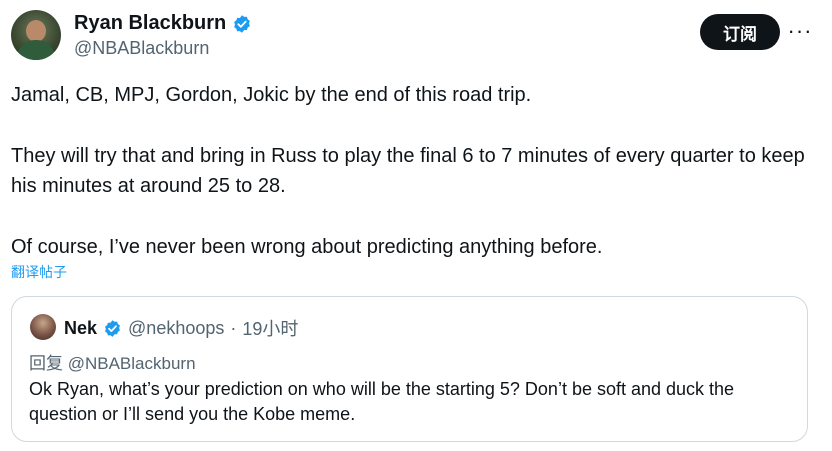 The image size is (832, 451). What do you see at coordinates (141, 48) in the screenshot?
I see `author-handle: @NBABlackburn` at bounding box center [141, 48].